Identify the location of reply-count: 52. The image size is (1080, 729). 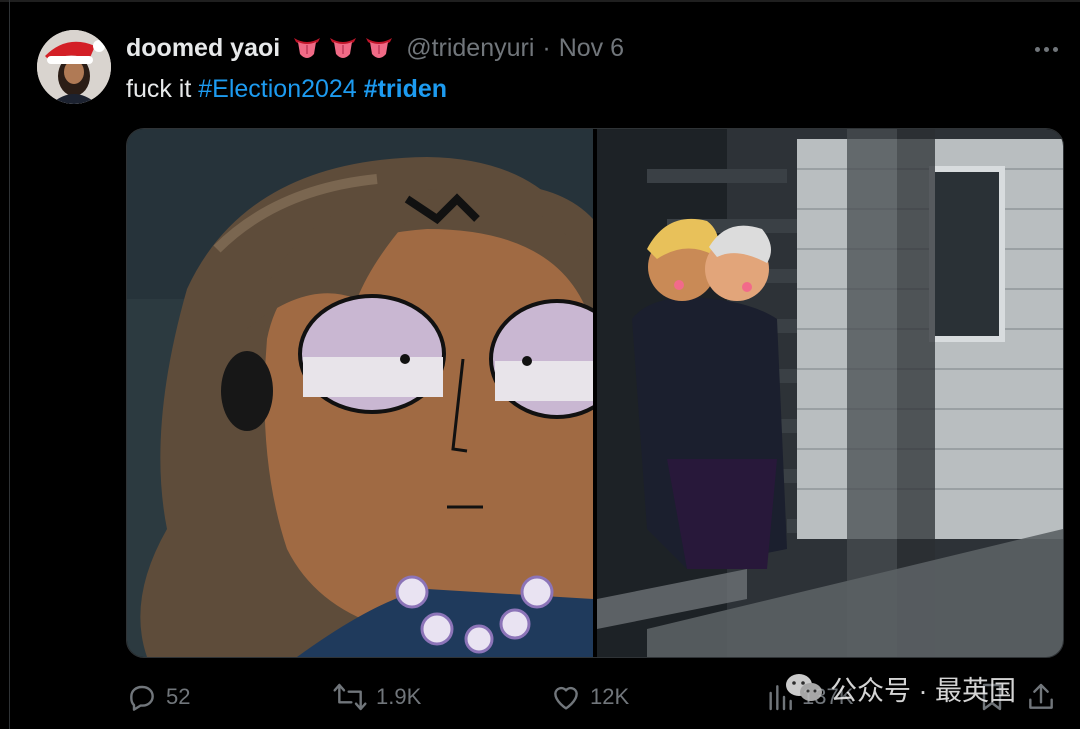
(178, 696).